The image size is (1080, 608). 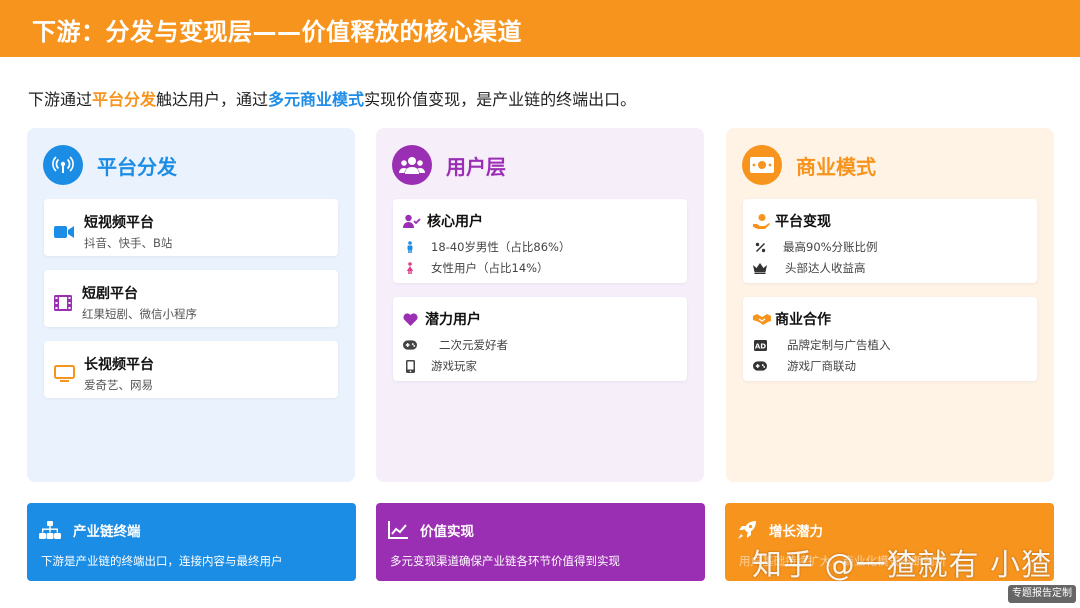 I want to click on list-item: 头部达人收益高, so click(x=815, y=268).